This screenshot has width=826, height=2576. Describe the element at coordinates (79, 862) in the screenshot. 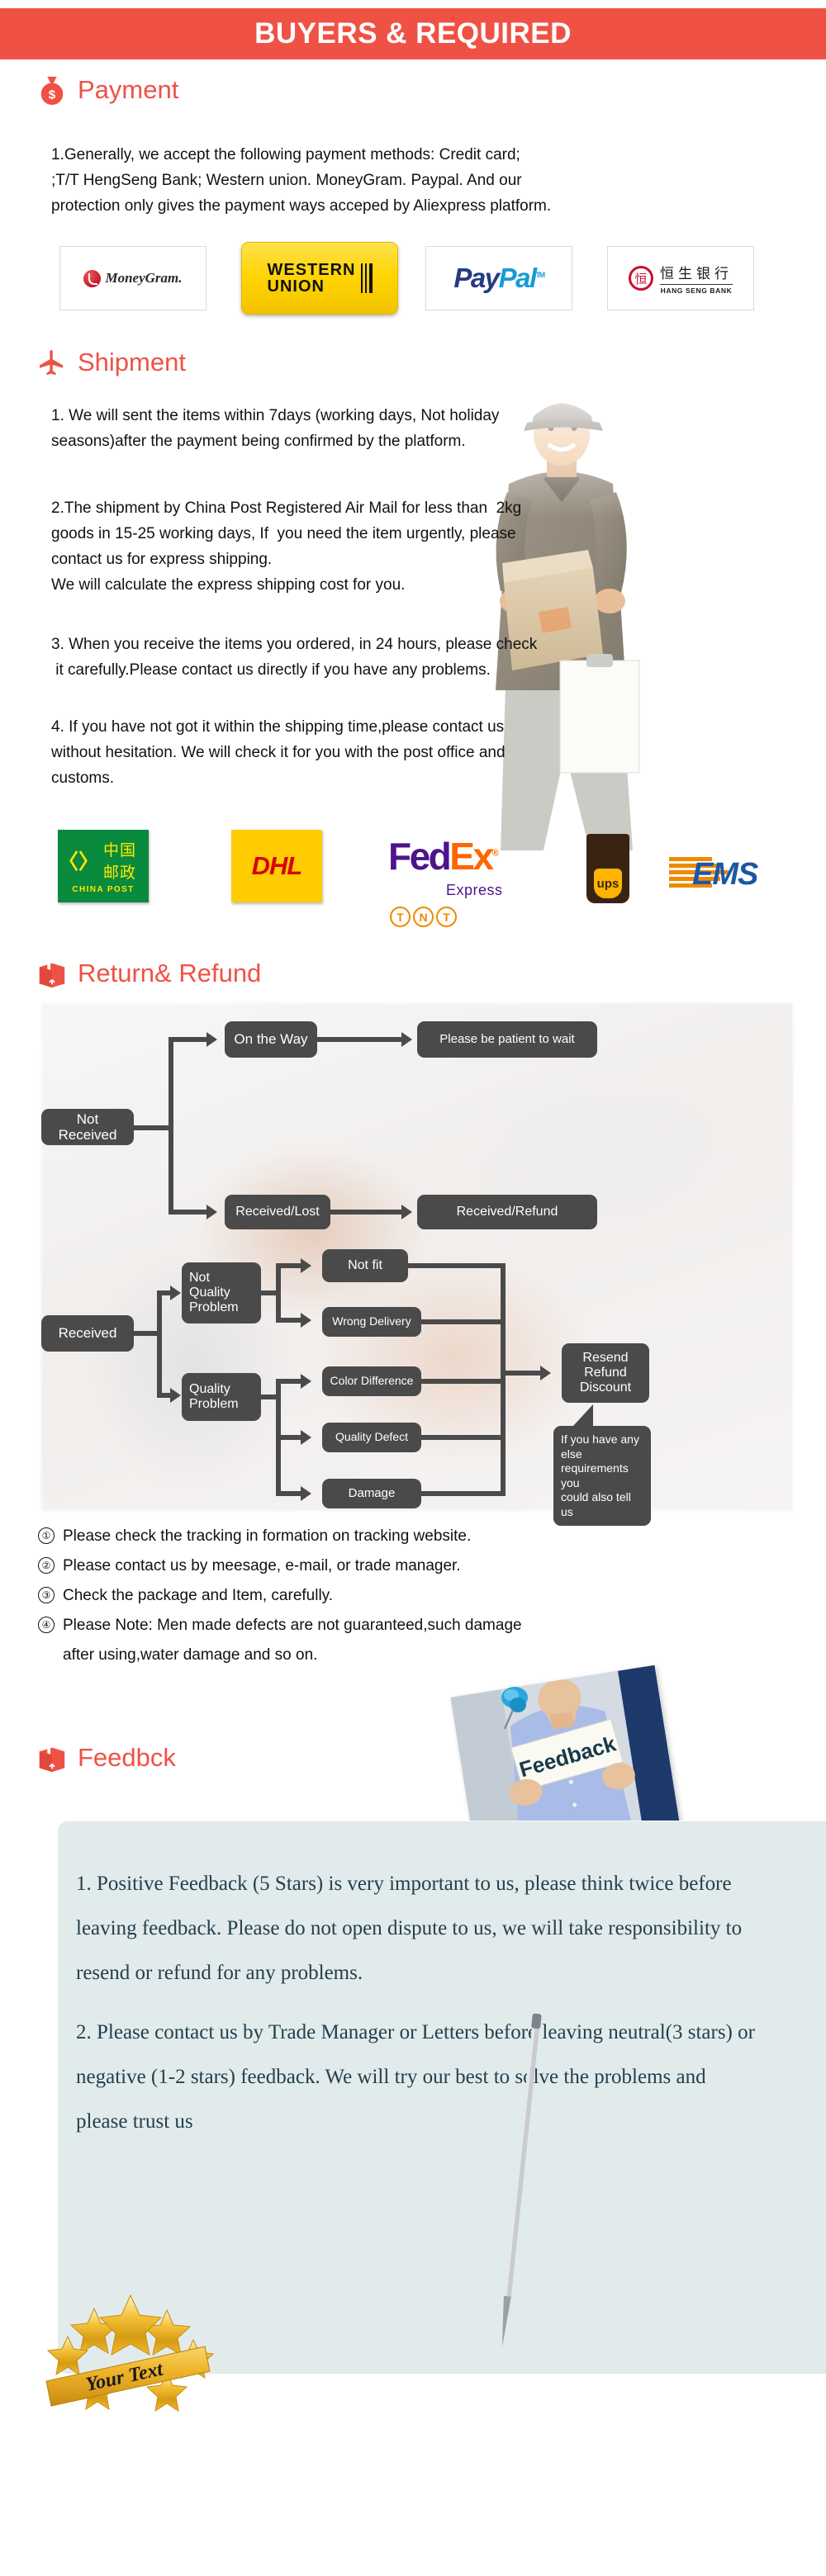

I see `china-post-emblem-icon: 〈〉` at that location.